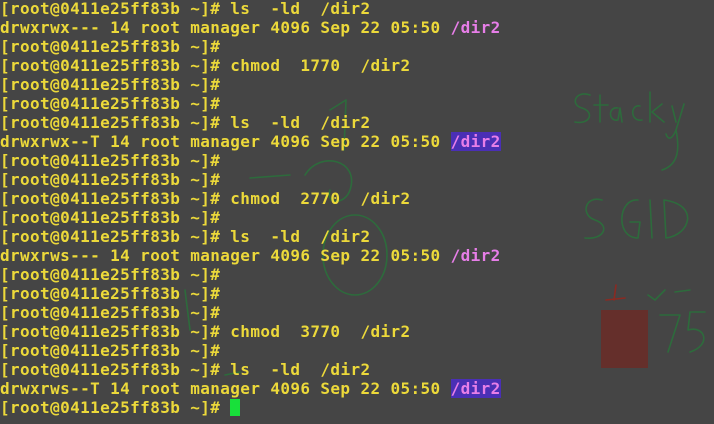  What do you see at coordinates (235, 407) in the screenshot?
I see `terminal-cursor` at bounding box center [235, 407].